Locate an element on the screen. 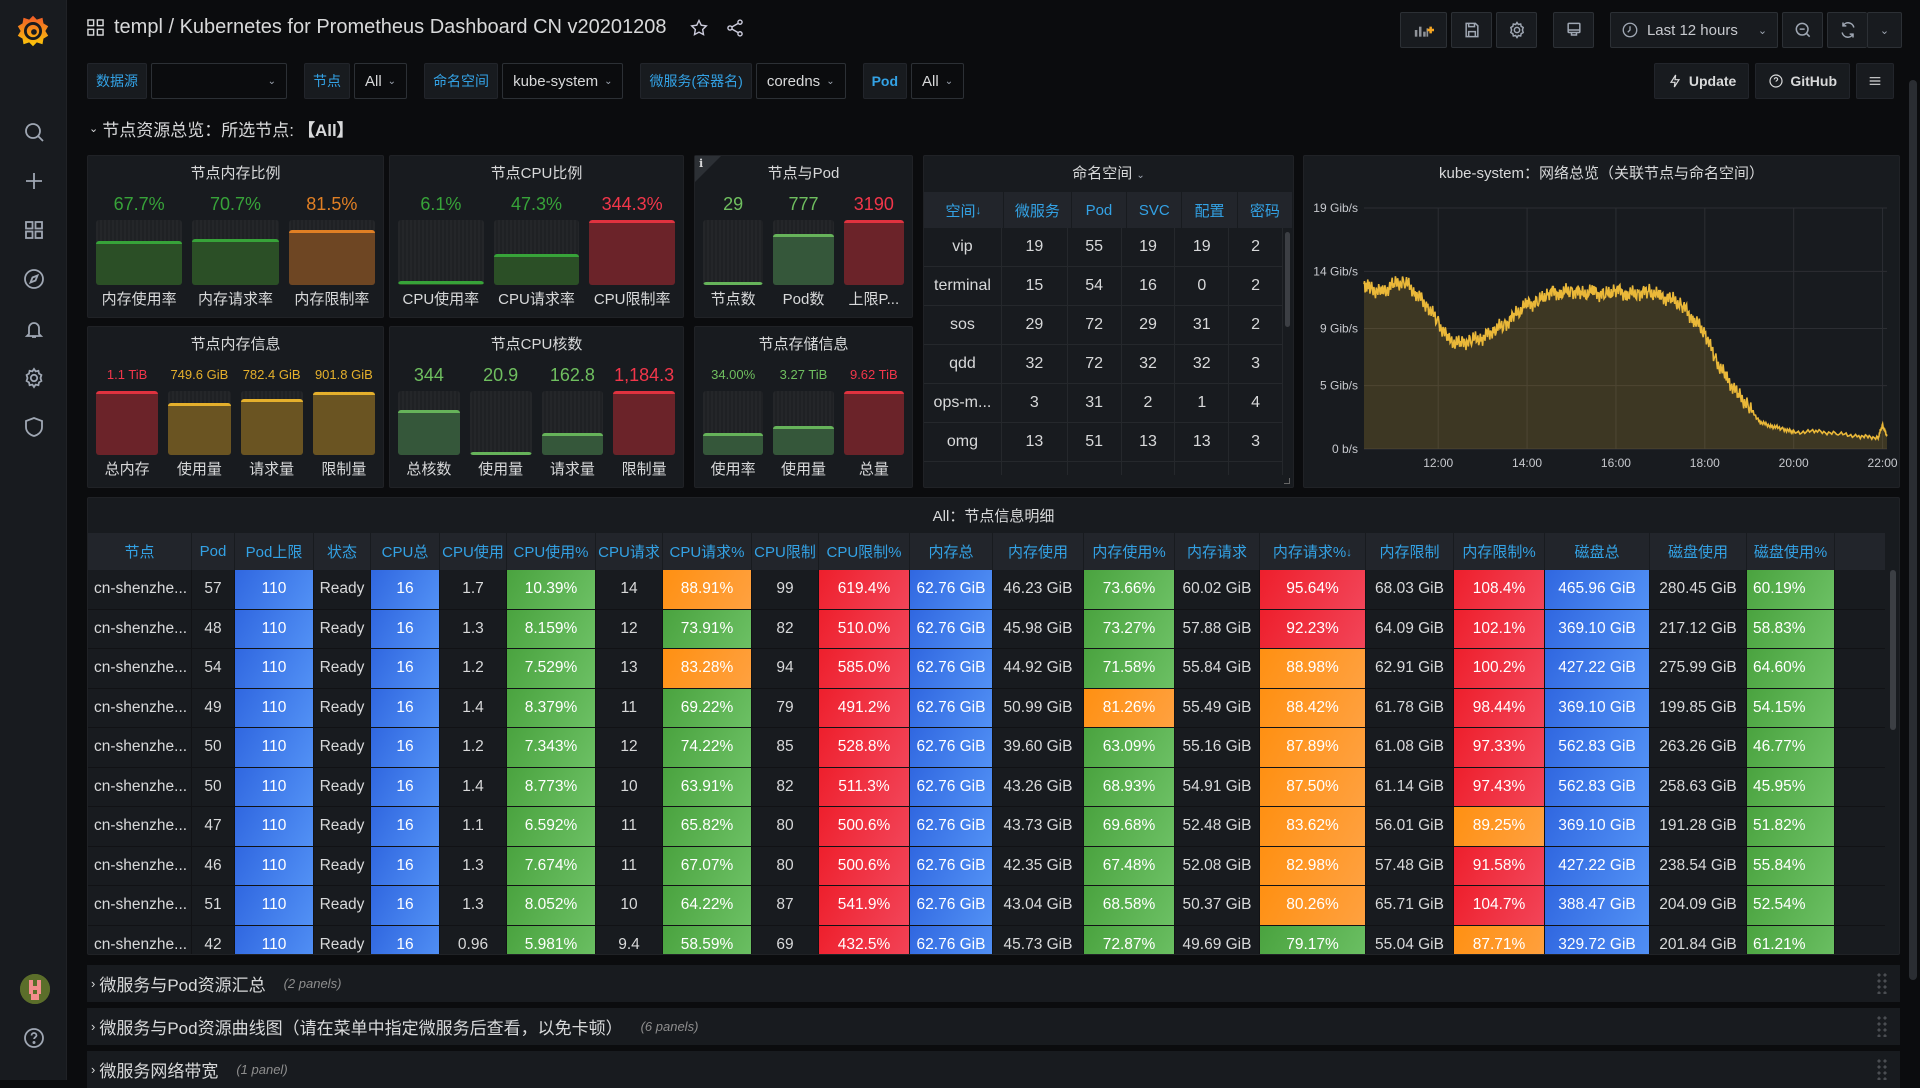 This screenshot has height=1088, width=1920. refresh-button is located at coordinates (1847, 30).